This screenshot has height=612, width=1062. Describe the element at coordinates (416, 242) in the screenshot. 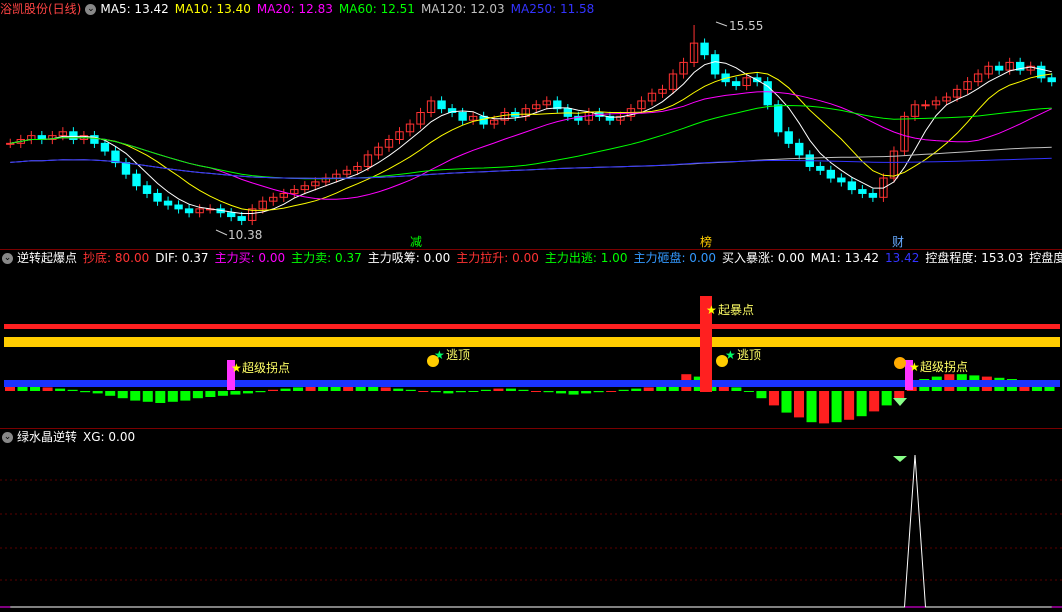

I see `event-label-1: 减` at that location.